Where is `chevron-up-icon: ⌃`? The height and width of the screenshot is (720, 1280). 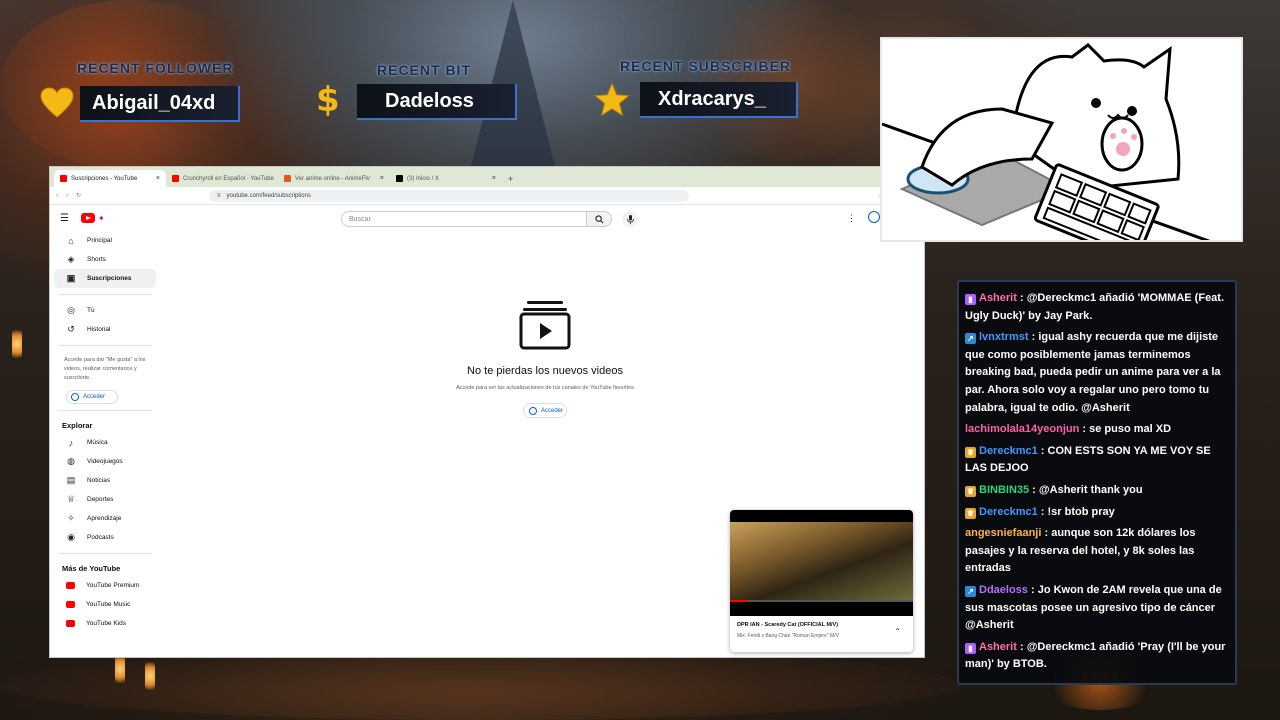
chevron-up-icon: ⌃ is located at coordinates (897, 631).